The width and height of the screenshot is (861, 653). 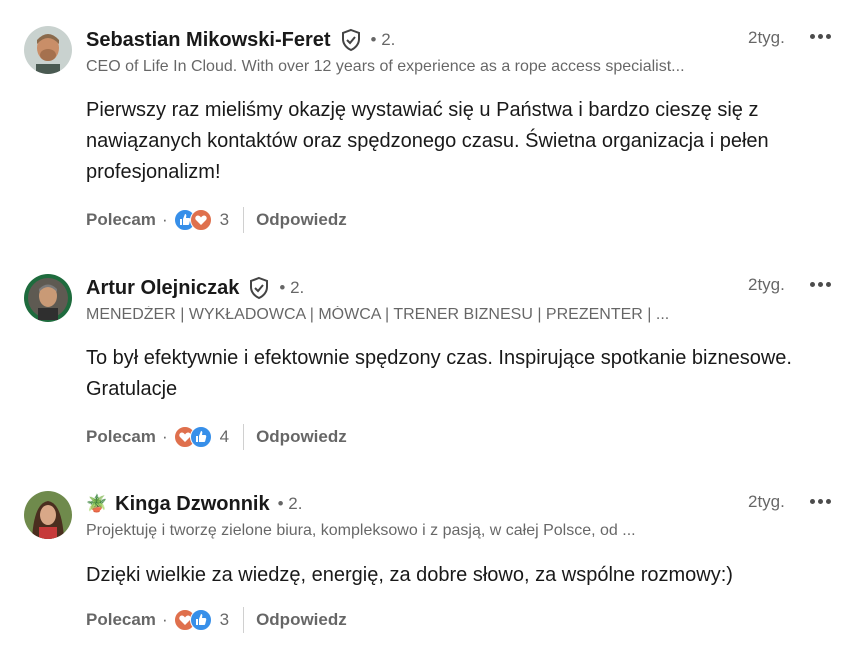 I want to click on author-row: 🪴 Kinga Dzwonnik • 2., so click(x=194, y=504).